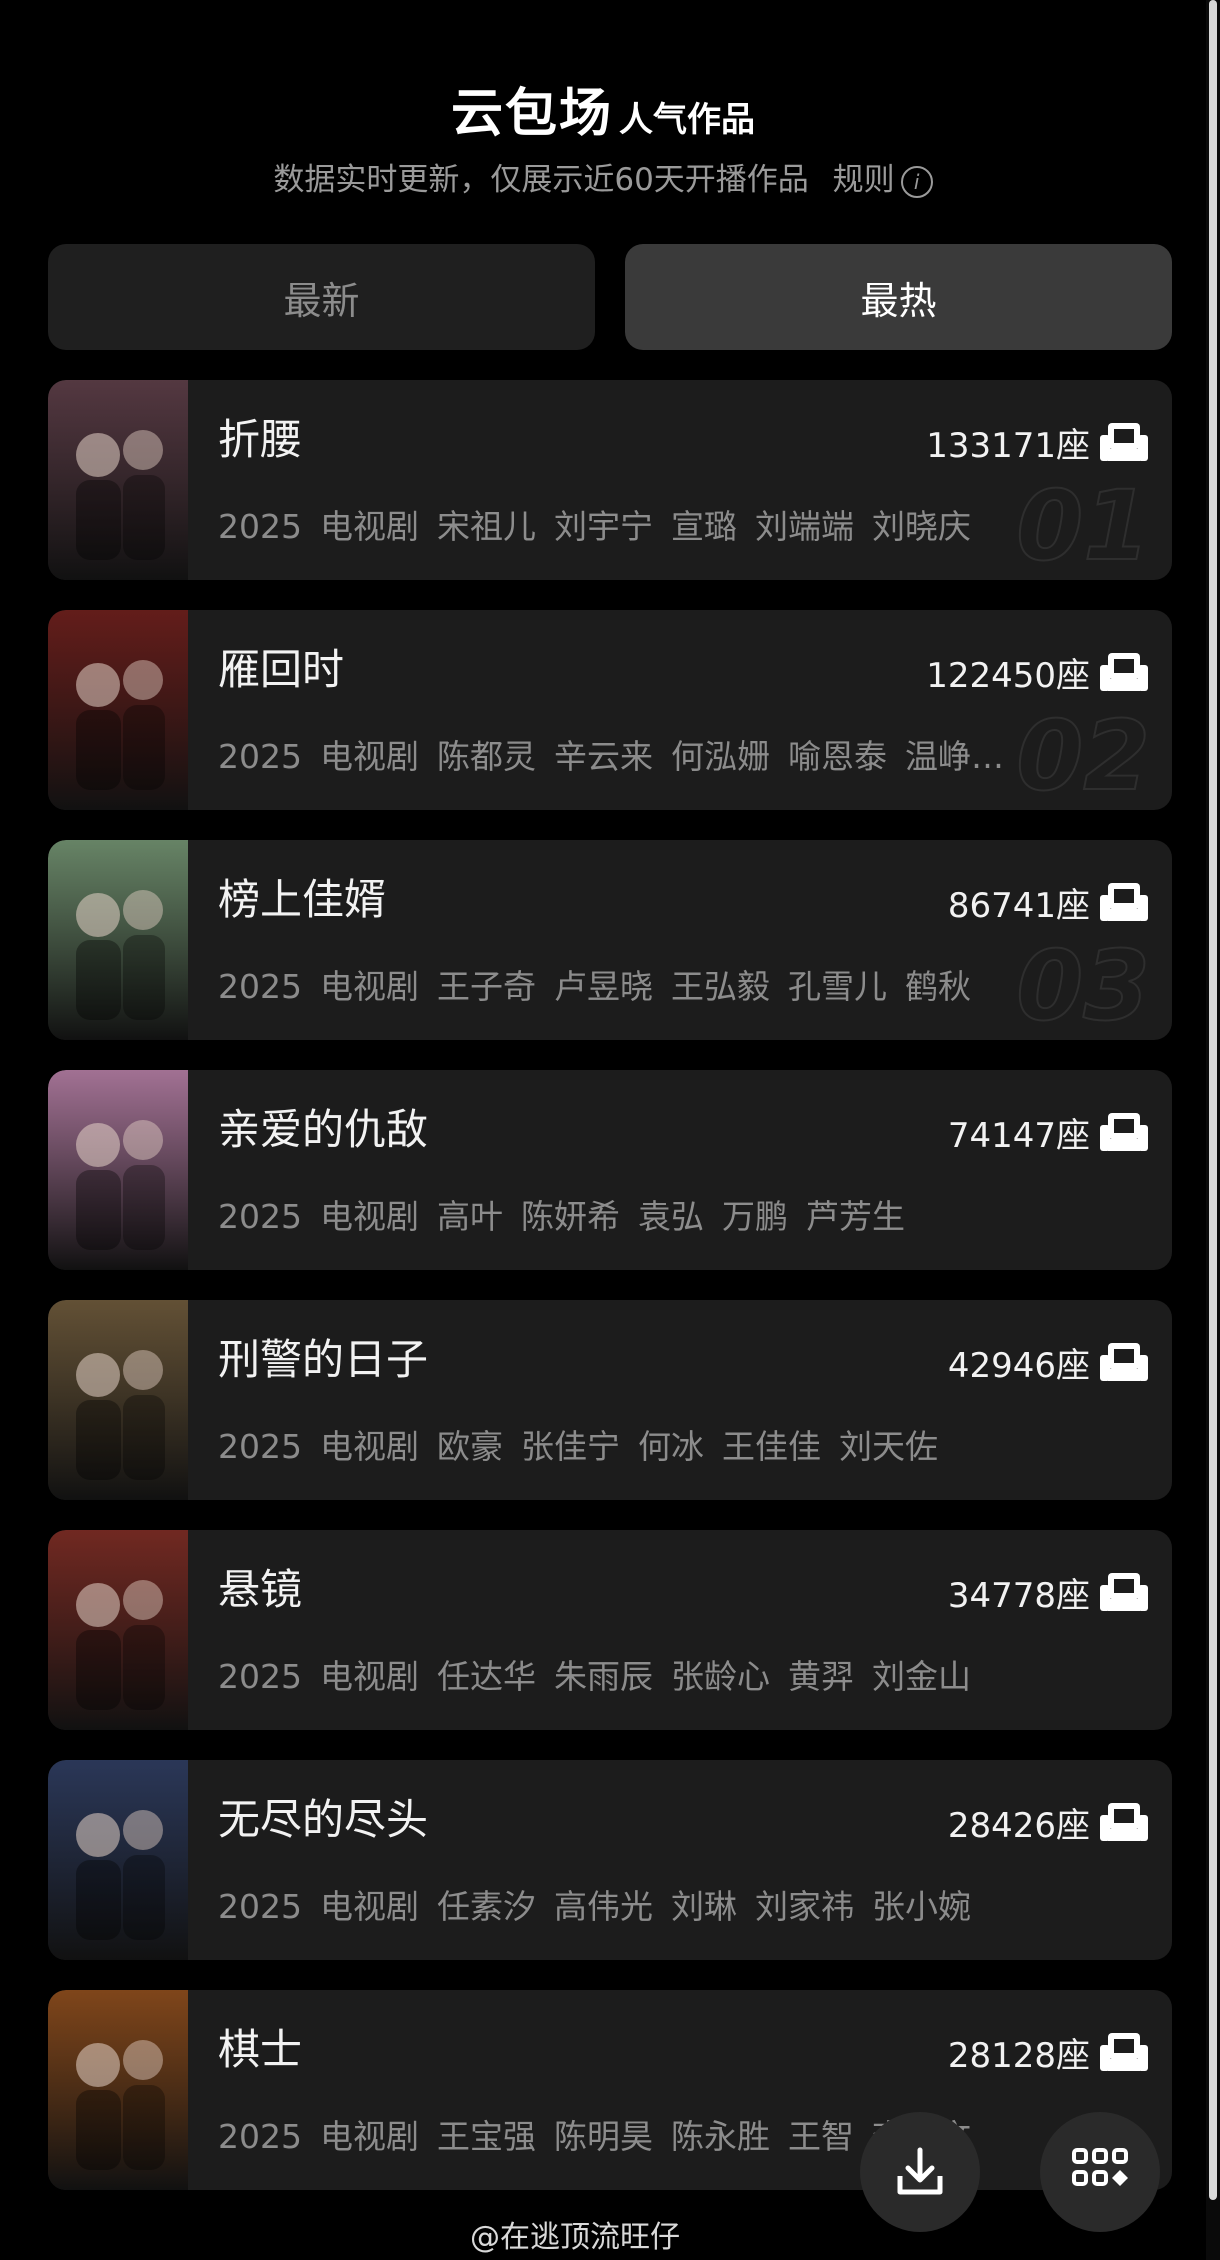 This screenshot has width=1220, height=2260. I want to click on page-subtitle: 数据实时更新，仅展示近60天开播作品 规则 i, so click(603, 180).